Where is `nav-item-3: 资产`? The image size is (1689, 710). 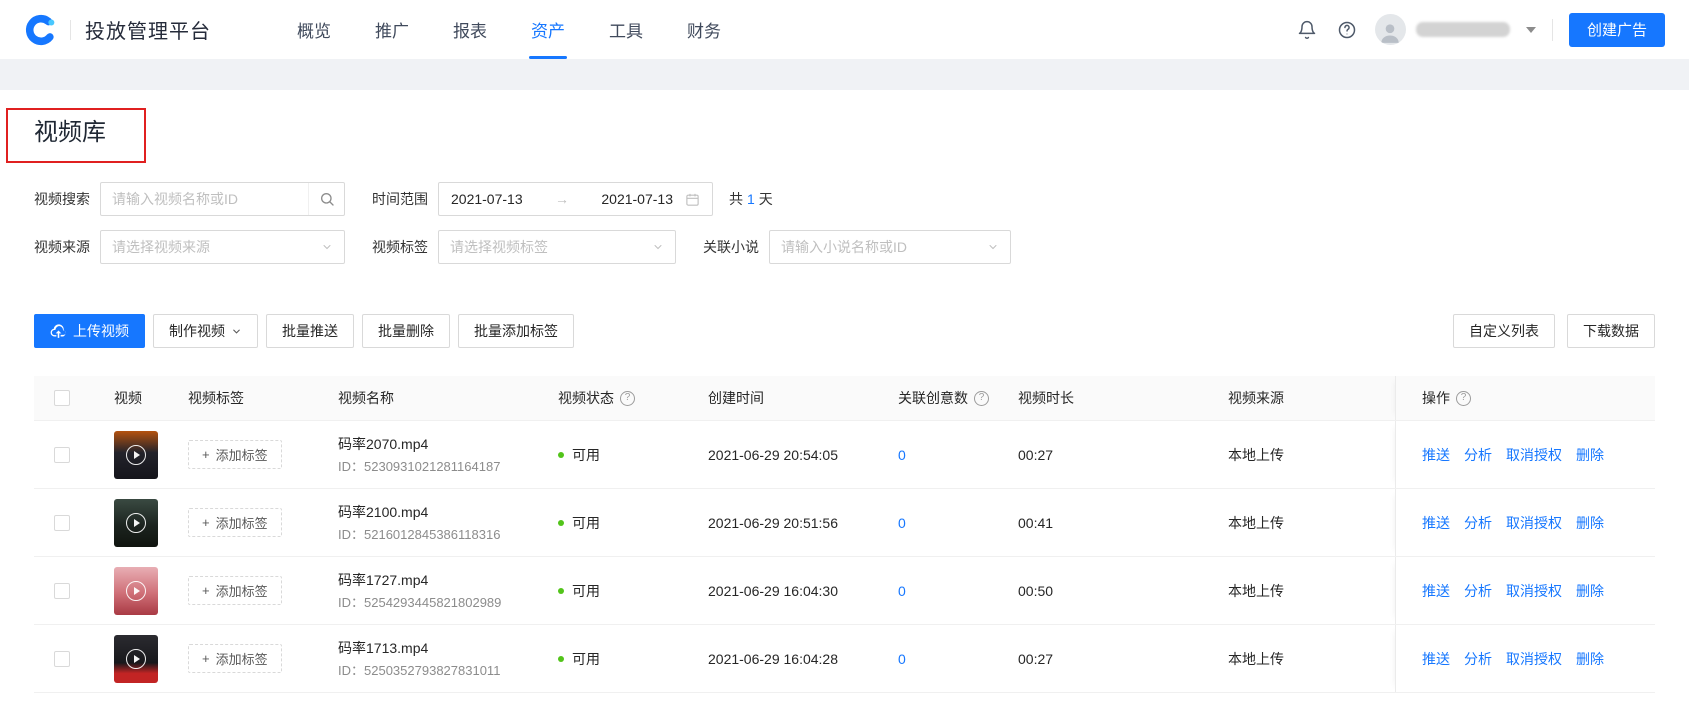 nav-item-3: 资产 is located at coordinates (548, 29).